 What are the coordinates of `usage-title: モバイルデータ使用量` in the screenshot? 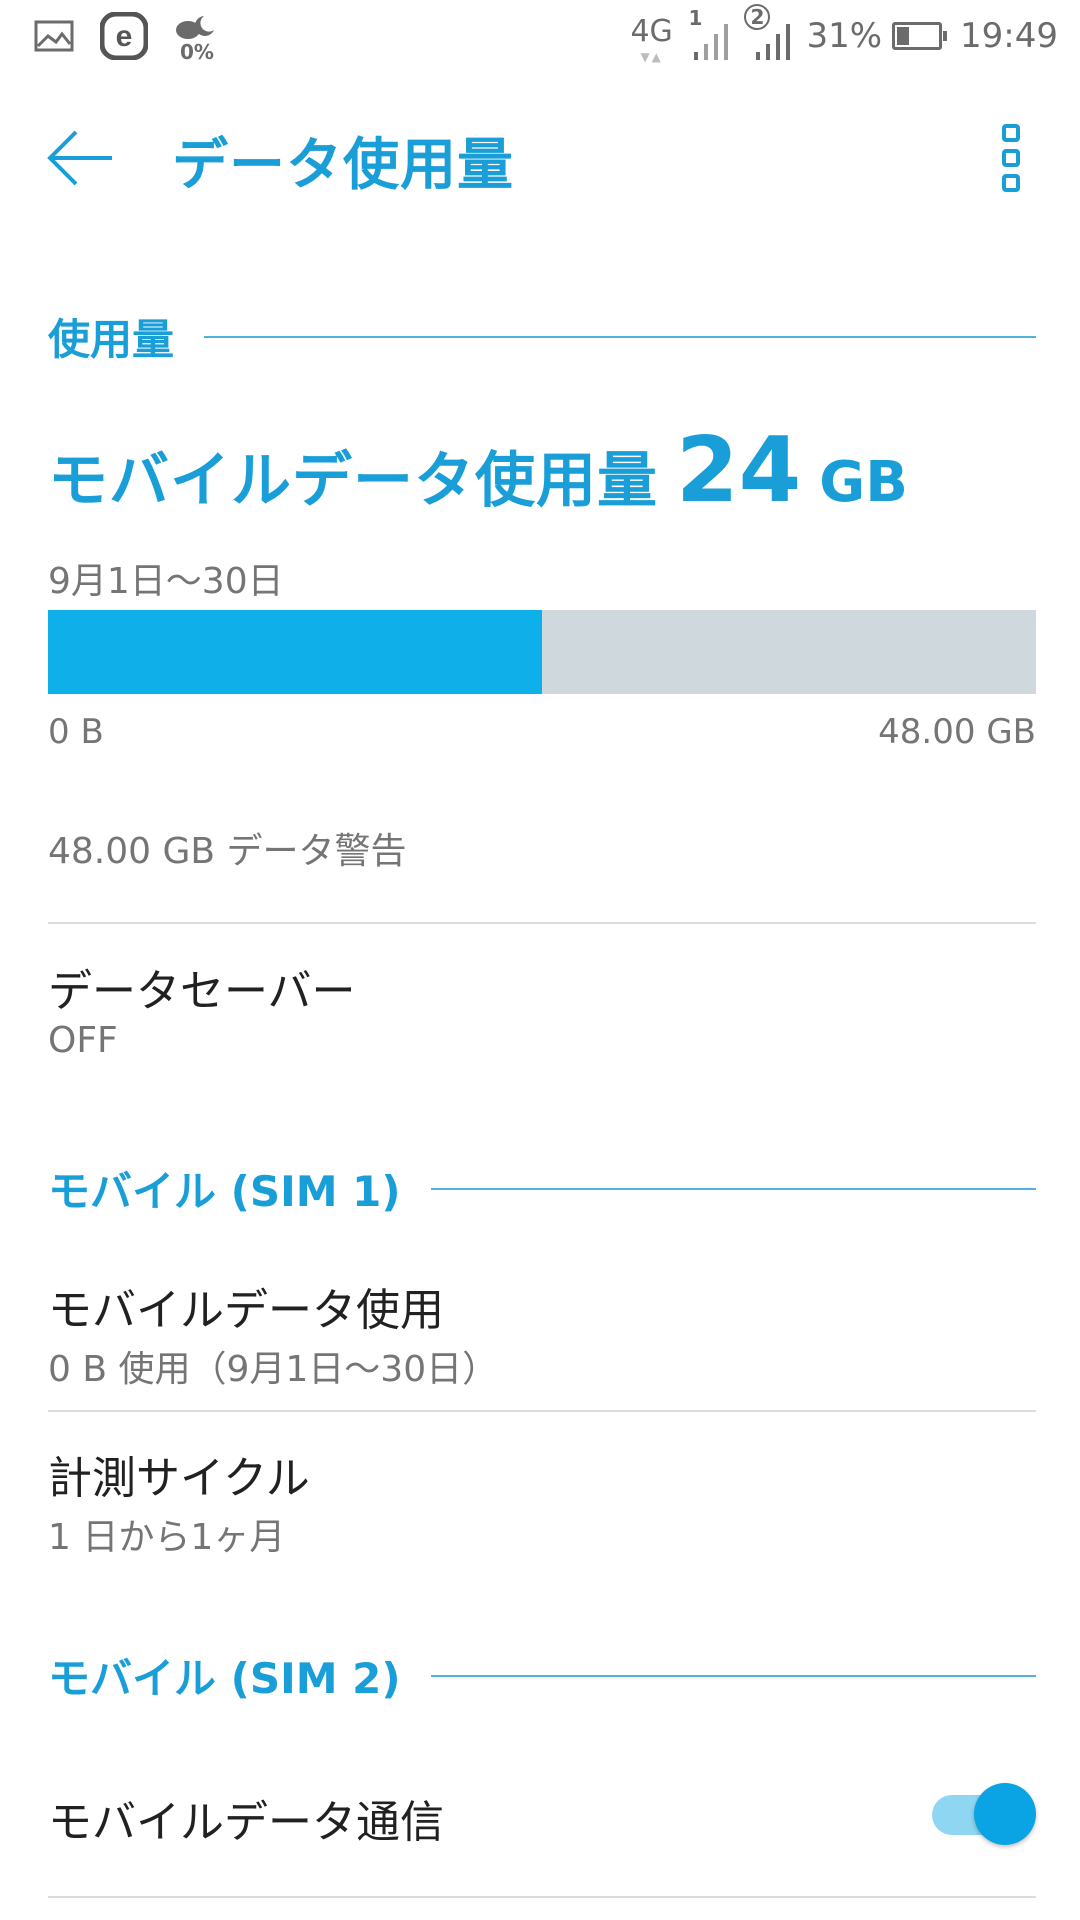 It's located at (353, 481).